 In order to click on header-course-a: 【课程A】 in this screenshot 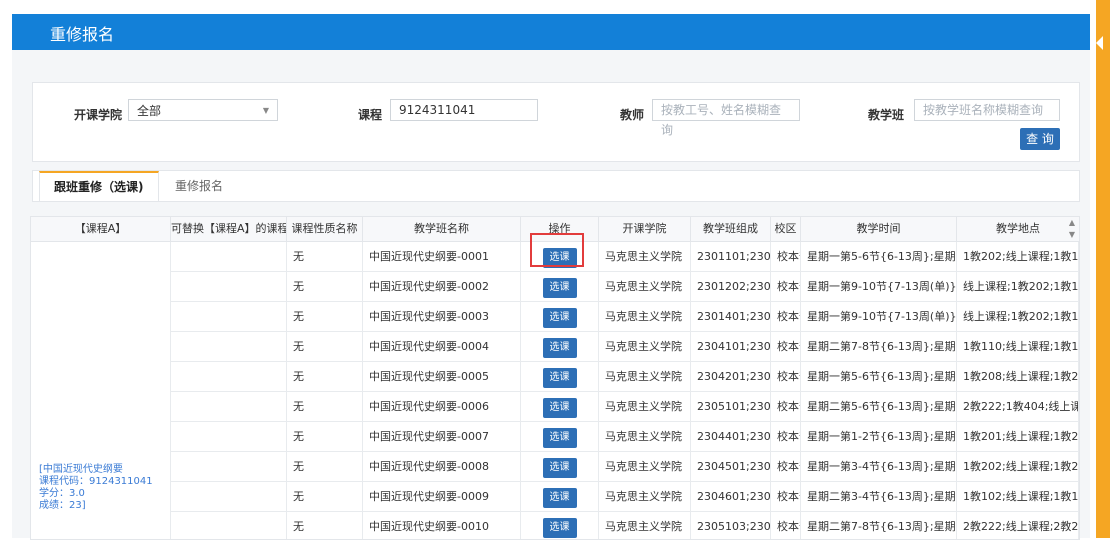, I will do `click(101, 229)`.